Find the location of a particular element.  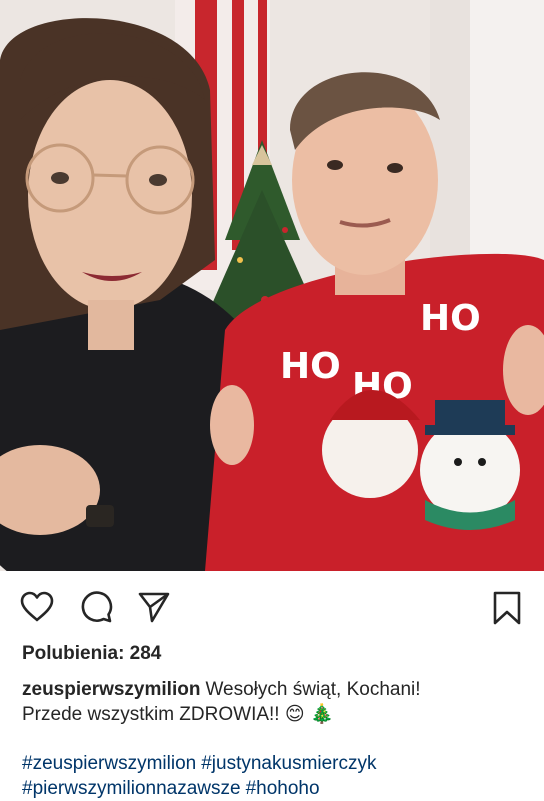

paper-plane-icon is located at coordinates (154, 607).